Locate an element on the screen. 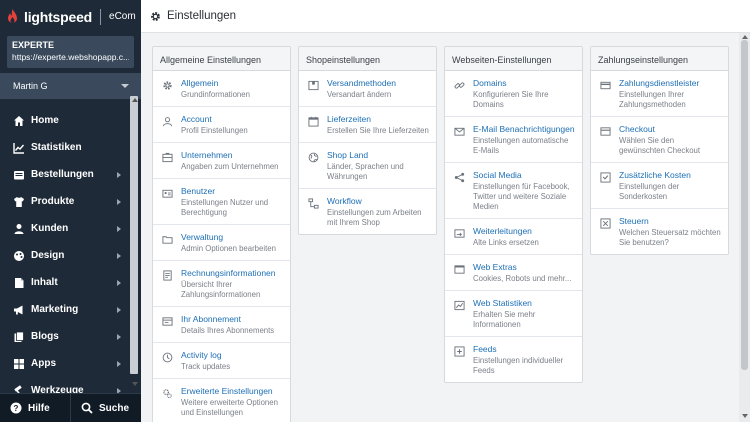 The height and width of the screenshot is (422, 750). gears-icon is located at coordinates (167, 403).